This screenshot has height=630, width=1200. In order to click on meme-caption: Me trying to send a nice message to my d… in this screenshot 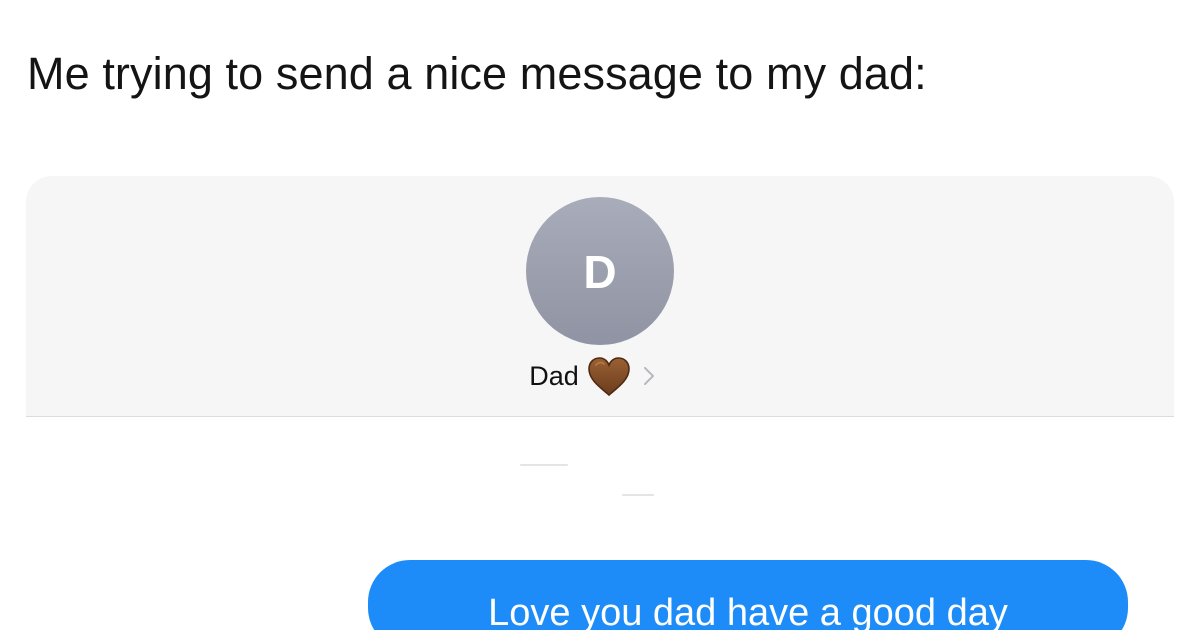, I will do `click(477, 73)`.